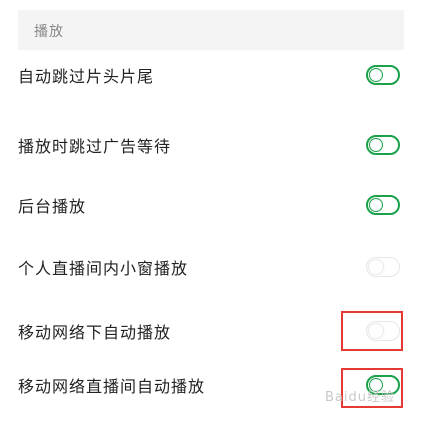 The image size is (421, 435). Describe the element at coordinates (211, 145) in the screenshot. I see `setting-row-skip-ads: 播放时跳过广告等待` at that location.